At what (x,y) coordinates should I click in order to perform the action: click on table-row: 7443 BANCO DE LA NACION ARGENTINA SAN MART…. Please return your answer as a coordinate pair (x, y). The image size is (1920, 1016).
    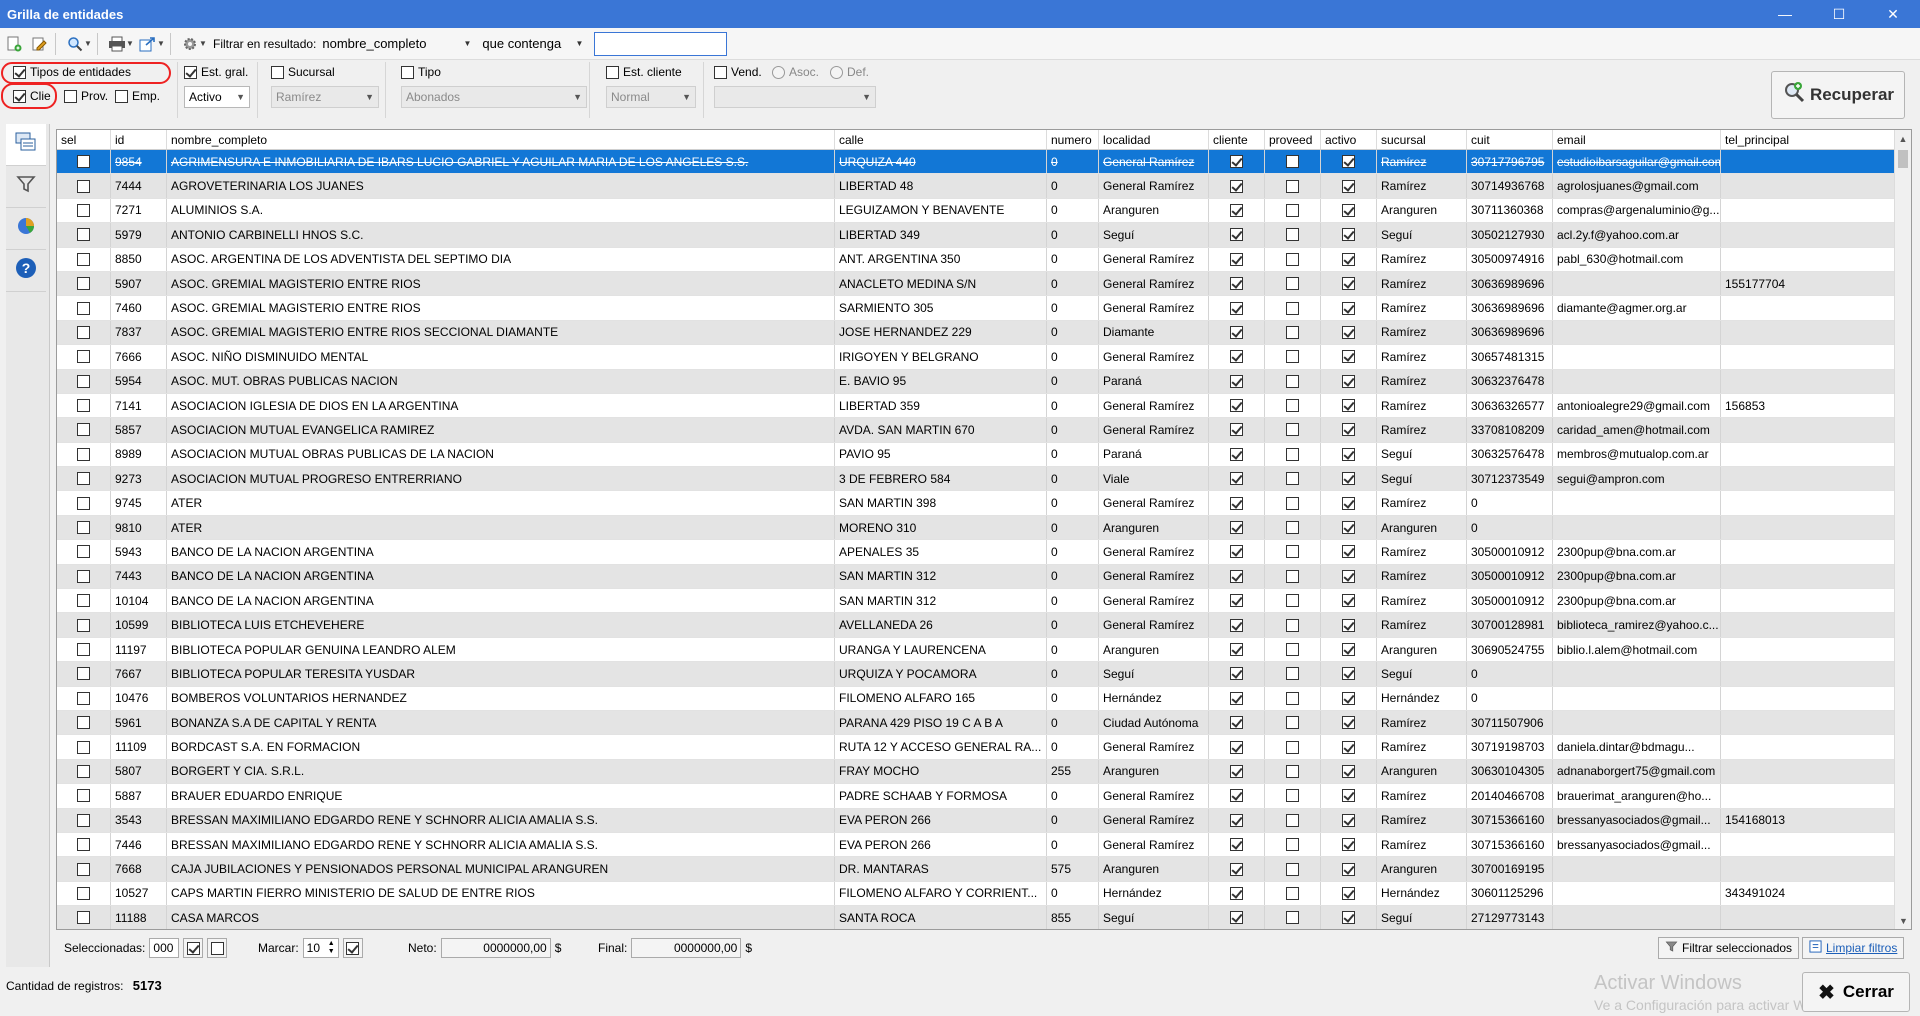
    Looking at the image, I should click on (984, 577).